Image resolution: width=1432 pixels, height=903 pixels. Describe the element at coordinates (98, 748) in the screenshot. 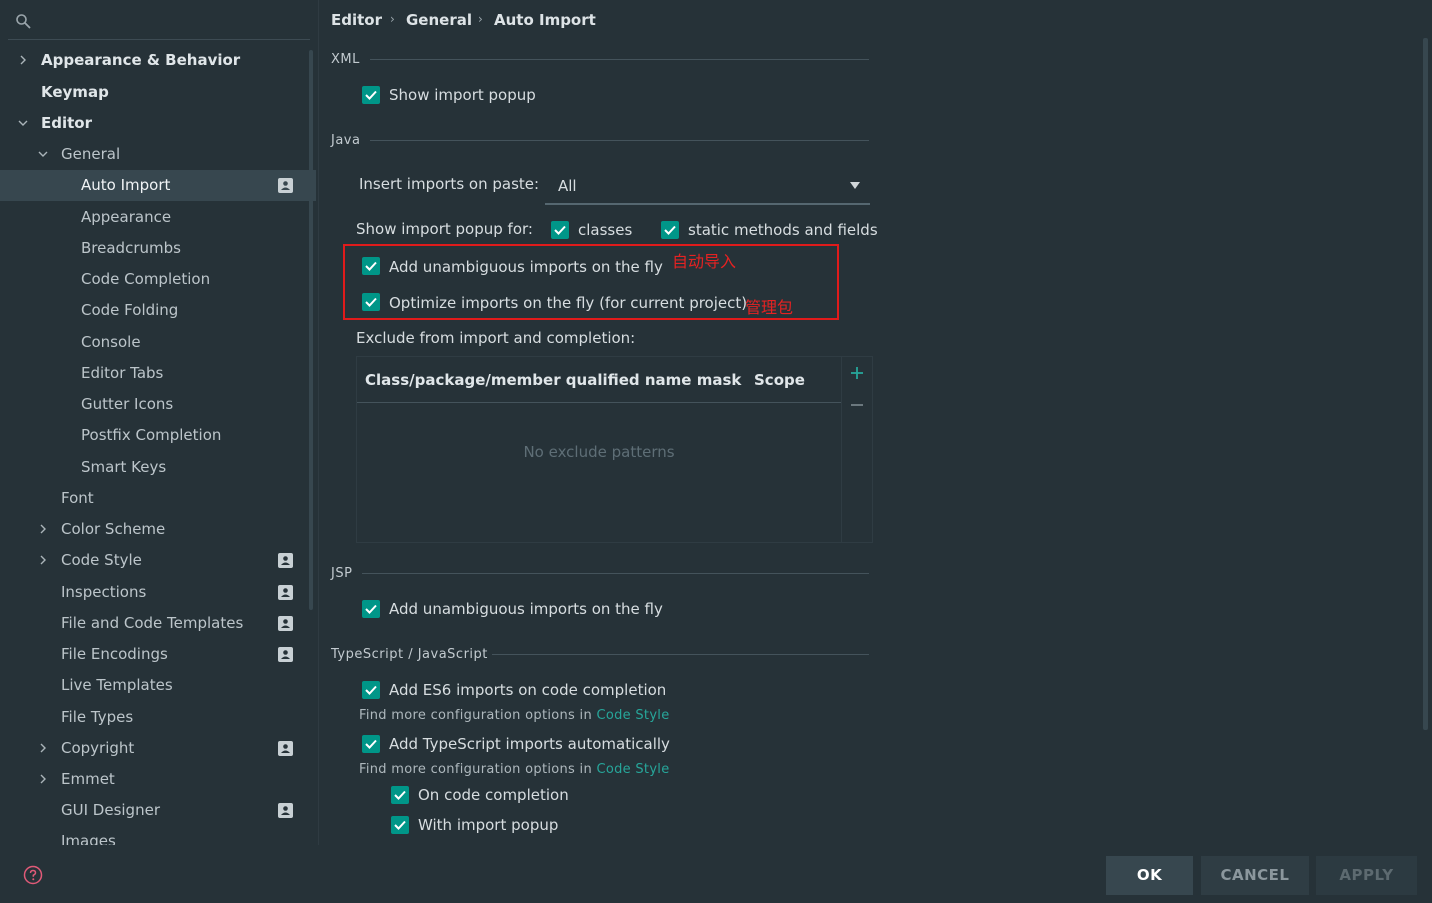

I see `sidebar-item-label: Copyright` at that location.